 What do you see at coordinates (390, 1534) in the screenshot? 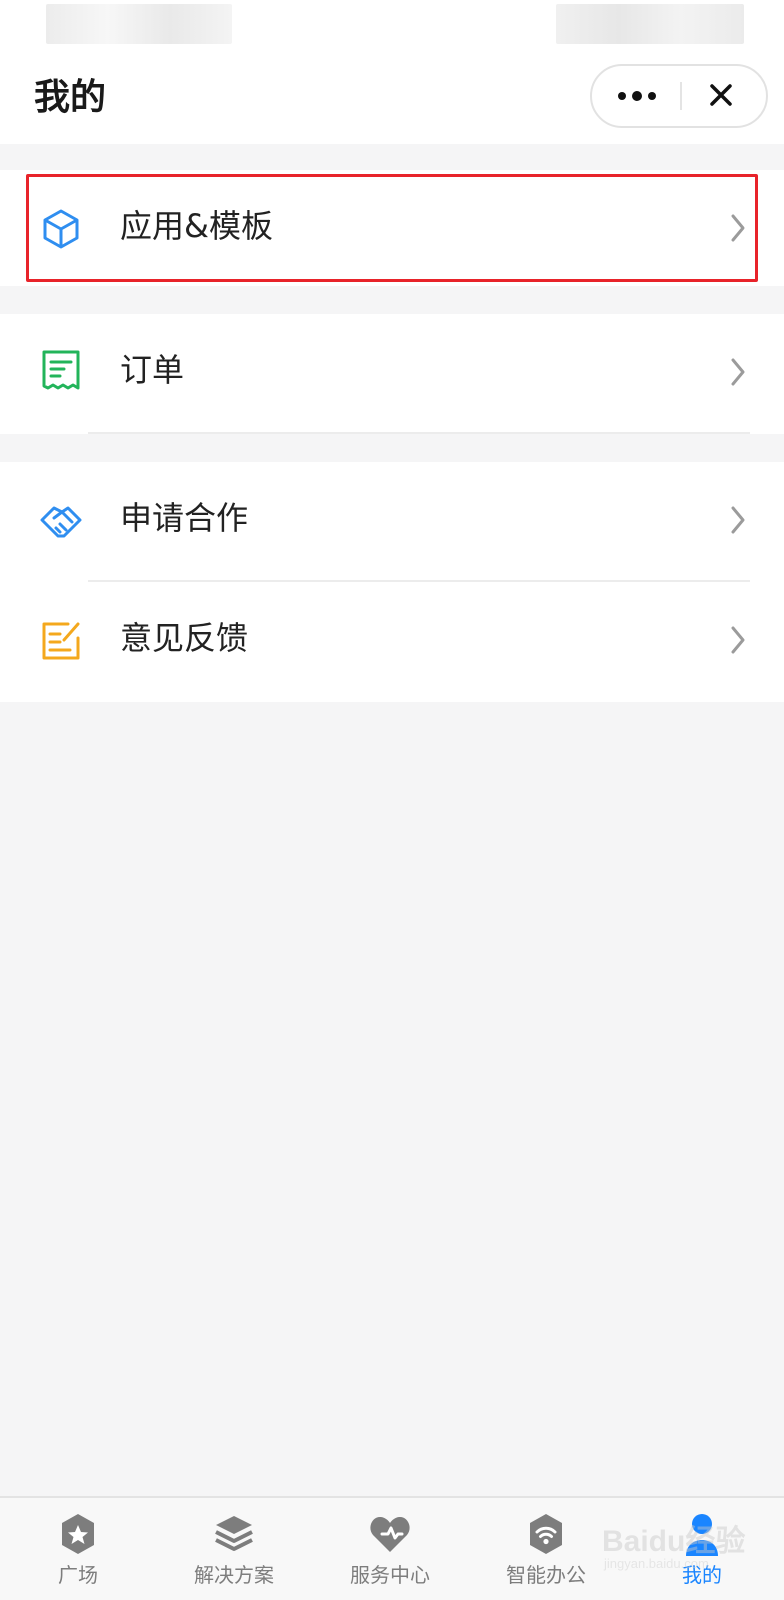
I see `heart-icon` at bounding box center [390, 1534].